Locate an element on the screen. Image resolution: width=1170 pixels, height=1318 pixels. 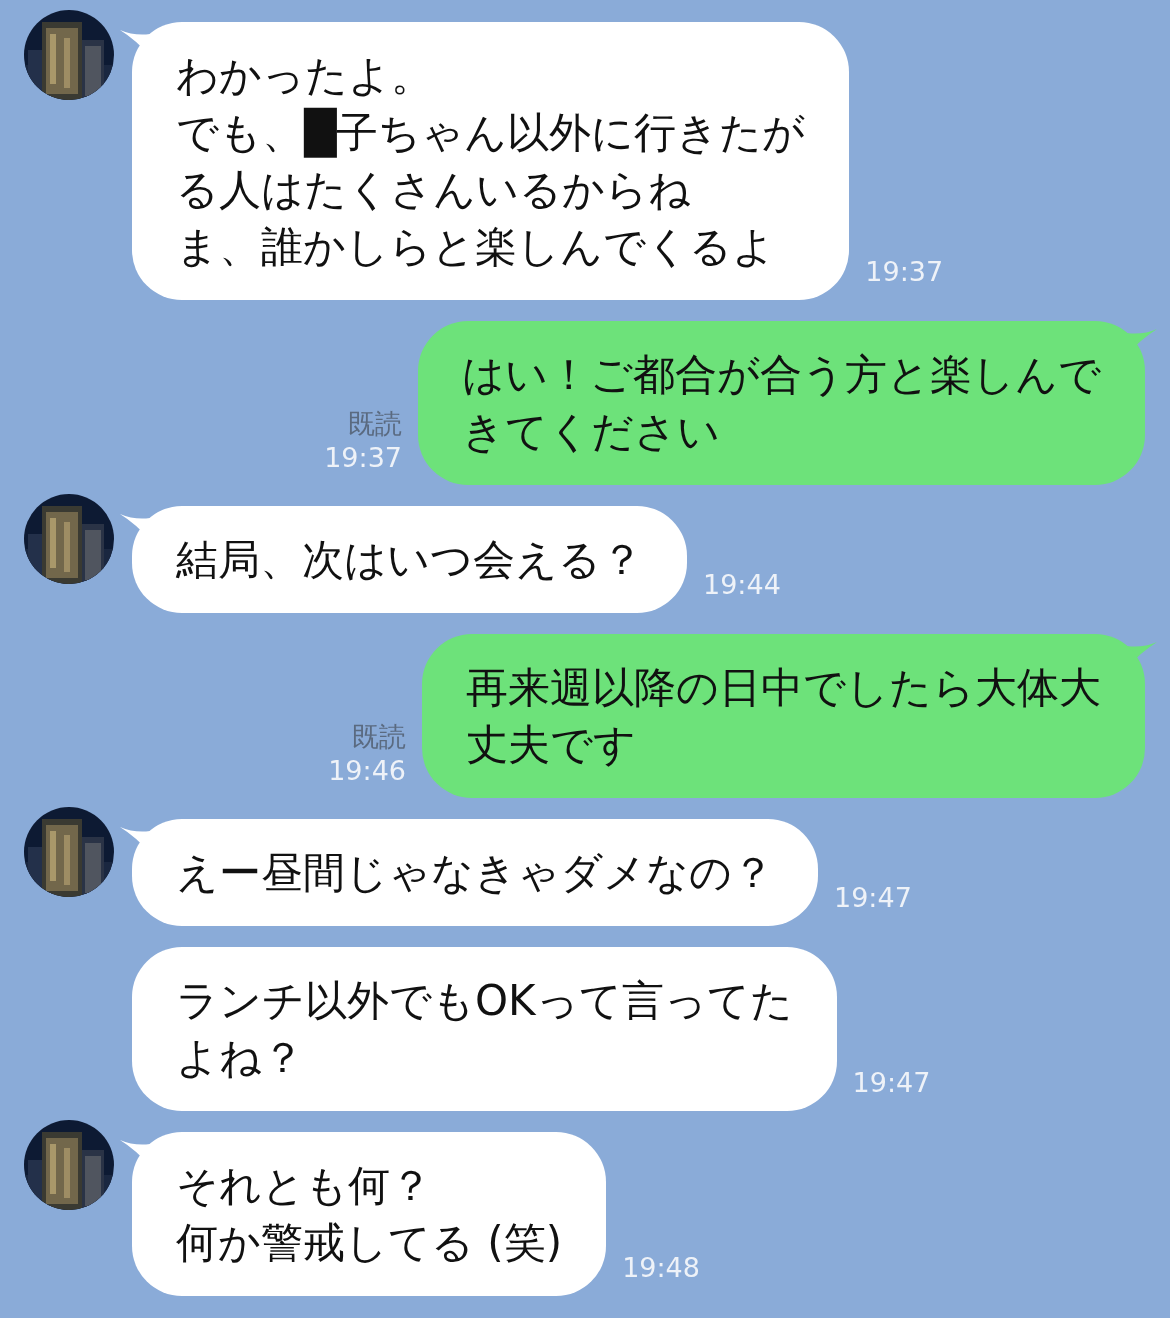
message-line: 再来週以降の日中でしたら大体大 is located at coordinates (783, 688).